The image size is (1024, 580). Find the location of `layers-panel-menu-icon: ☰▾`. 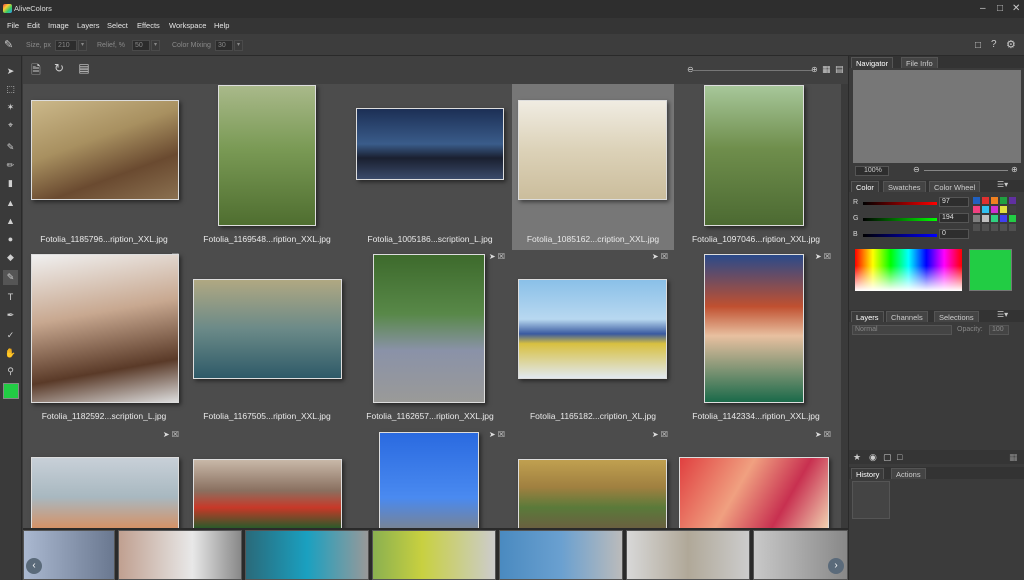

layers-panel-menu-icon: ☰▾ is located at coordinates (1002, 314).